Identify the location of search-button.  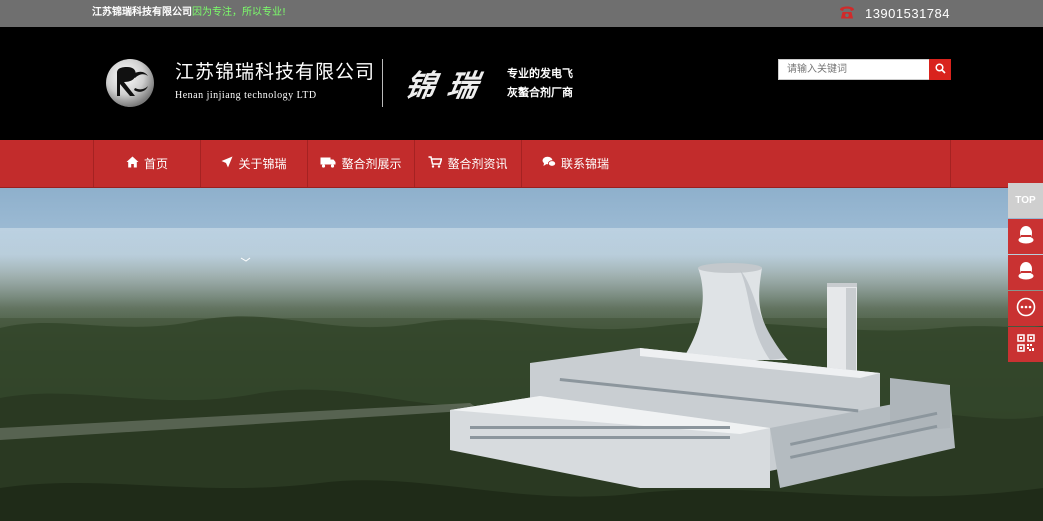
(940, 69).